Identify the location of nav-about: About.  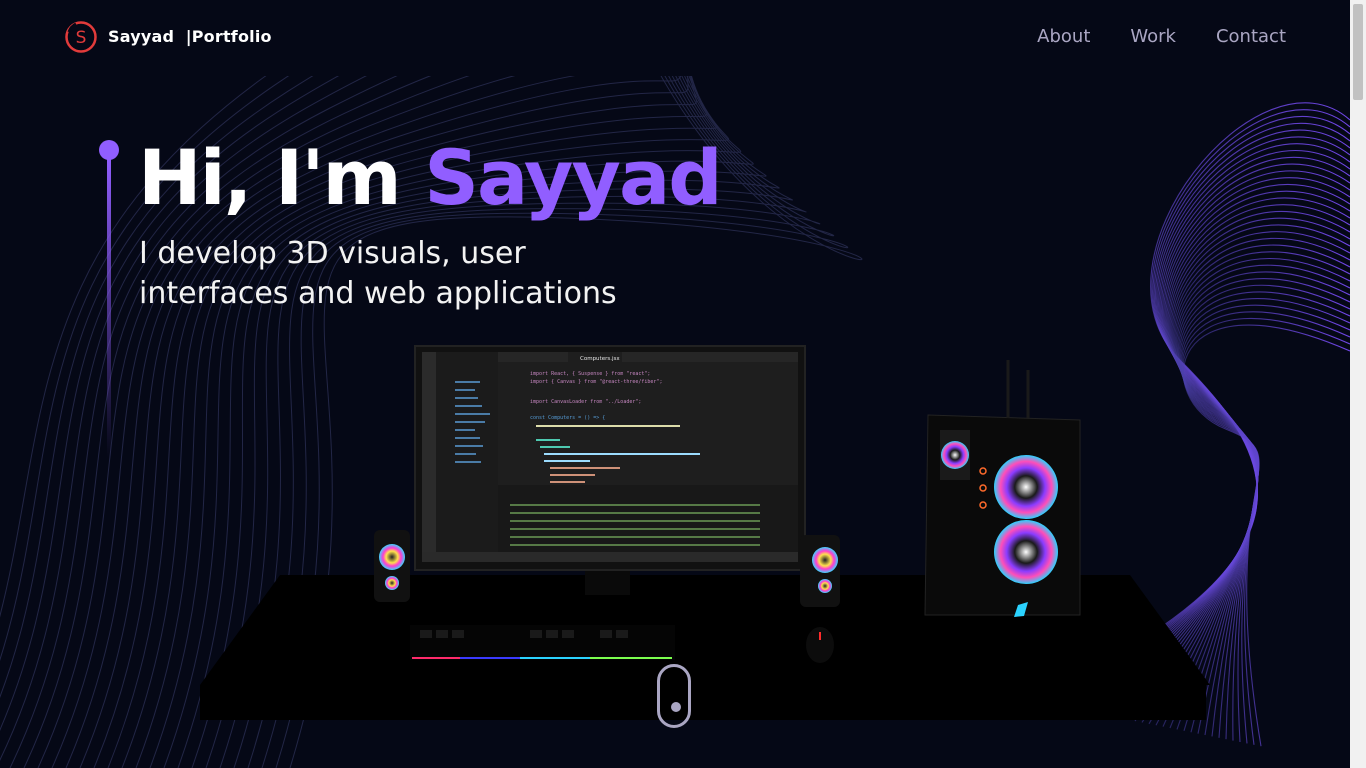
(1063, 36).